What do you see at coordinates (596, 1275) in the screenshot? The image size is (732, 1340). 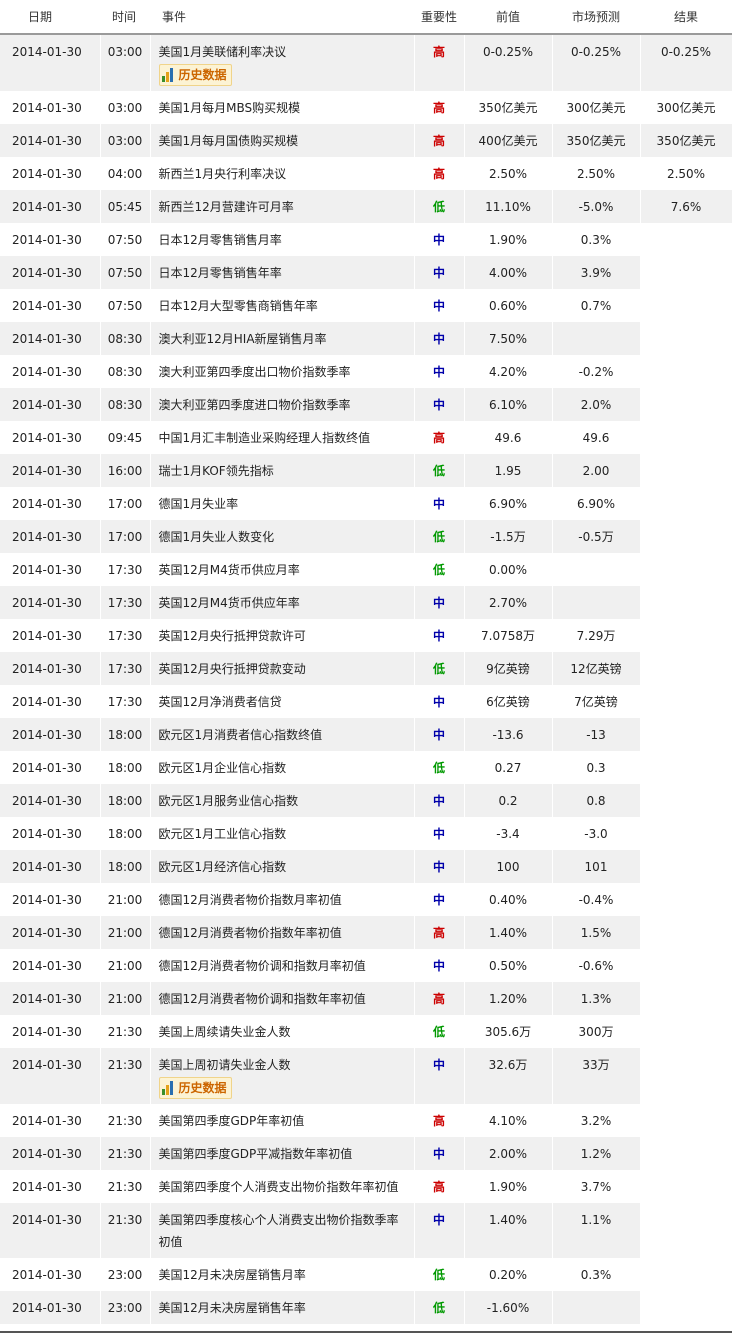 I see `cell-forecast-text: 0.3%` at bounding box center [596, 1275].